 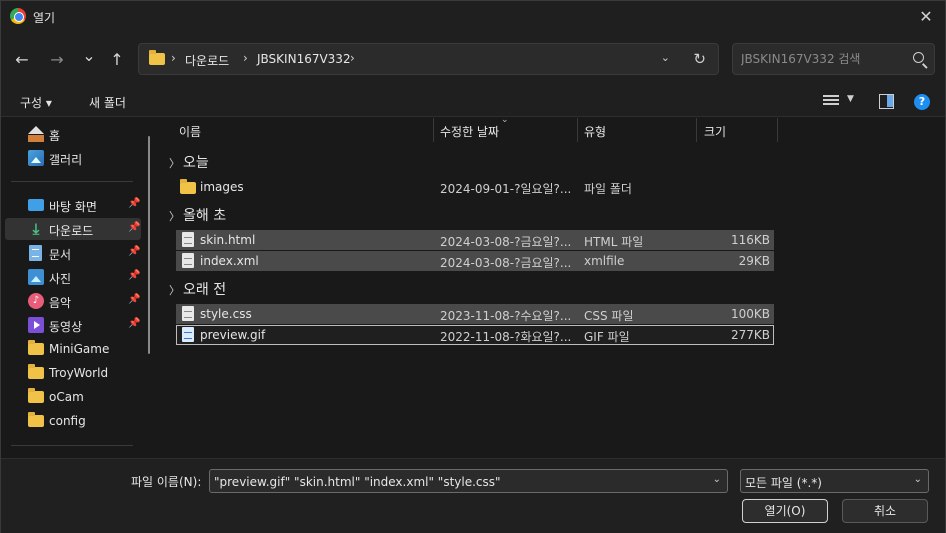 I want to click on sidebar-item-desktop: 바탕 화면 📌, so click(x=73, y=205).